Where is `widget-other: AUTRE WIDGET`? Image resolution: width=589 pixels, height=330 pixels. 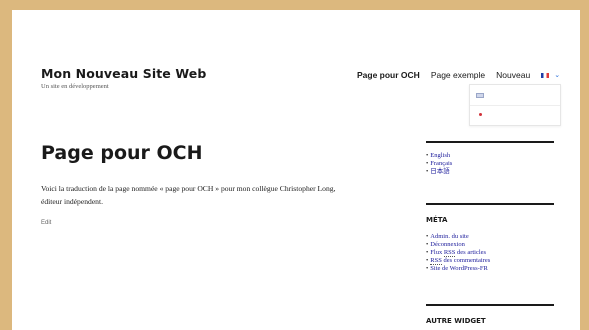 widget-other: AUTRE WIDGET is located at coordinates (490, 314).